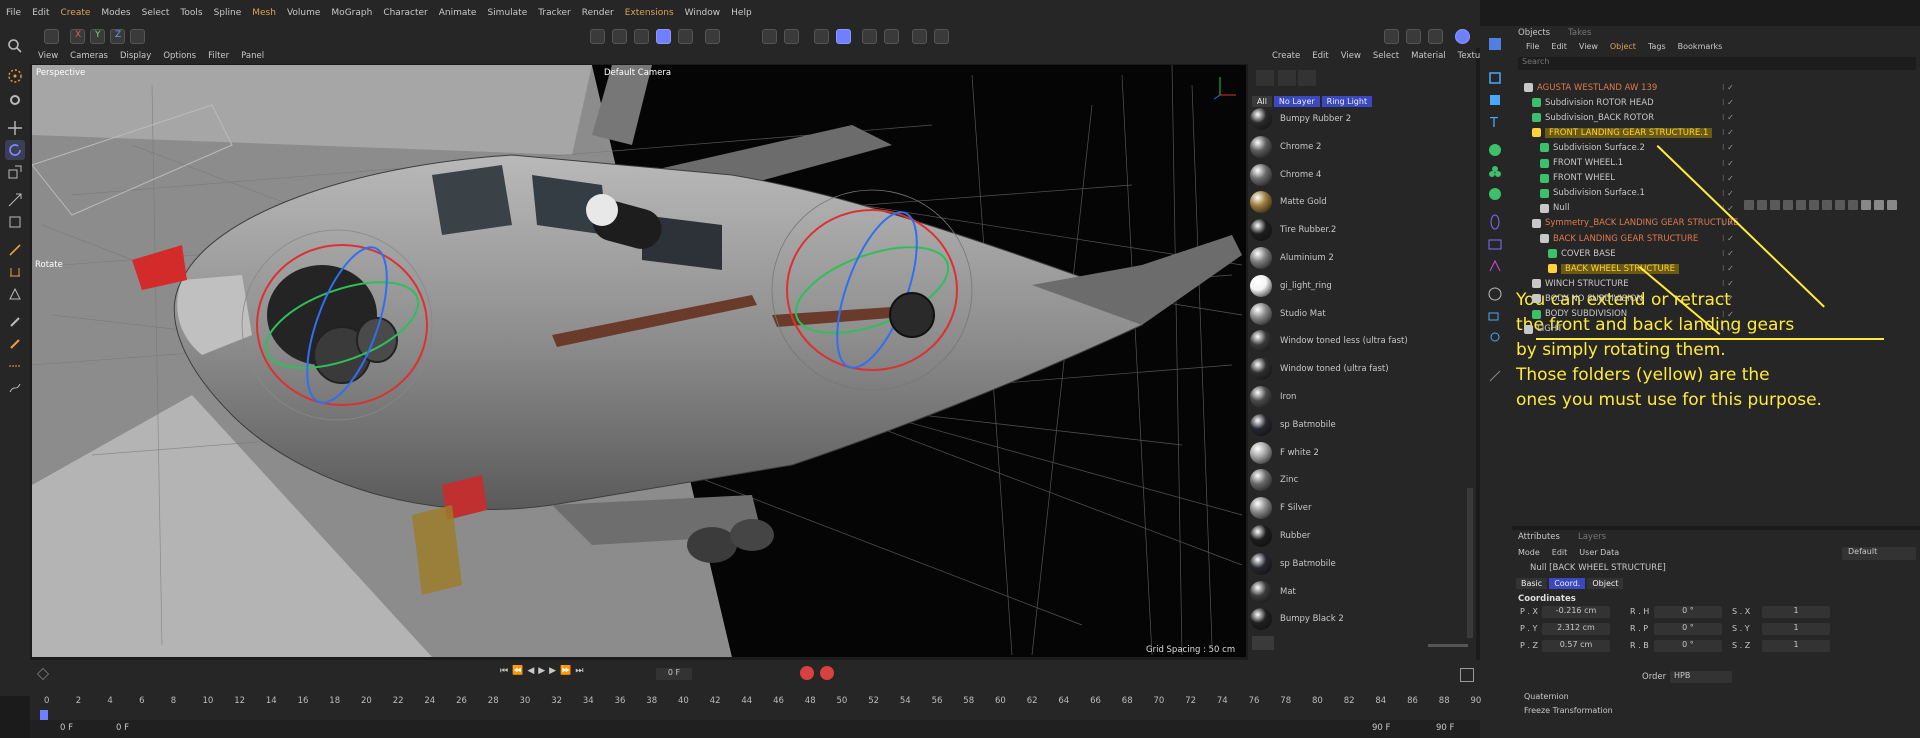  I want to click on material-item: Tire Rubber.2, so click(1352, 230).